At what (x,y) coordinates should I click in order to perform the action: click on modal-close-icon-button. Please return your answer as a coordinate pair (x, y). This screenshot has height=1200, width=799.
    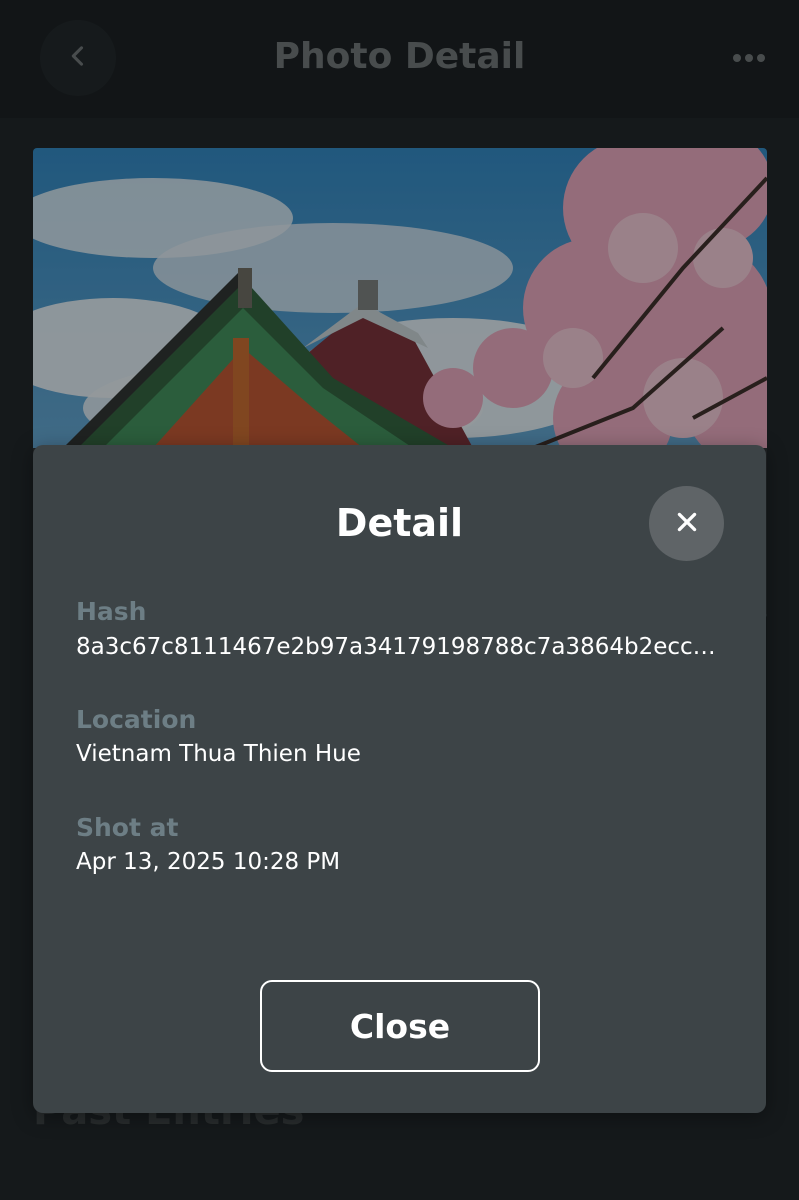
    Looking at the image, I should click on (686, 523).